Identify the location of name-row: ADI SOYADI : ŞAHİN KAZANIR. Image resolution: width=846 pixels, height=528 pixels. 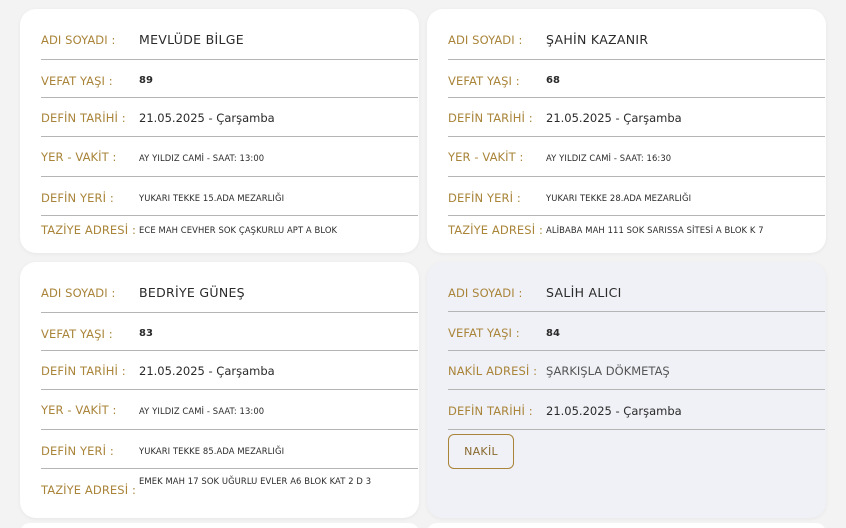
(636, 43).